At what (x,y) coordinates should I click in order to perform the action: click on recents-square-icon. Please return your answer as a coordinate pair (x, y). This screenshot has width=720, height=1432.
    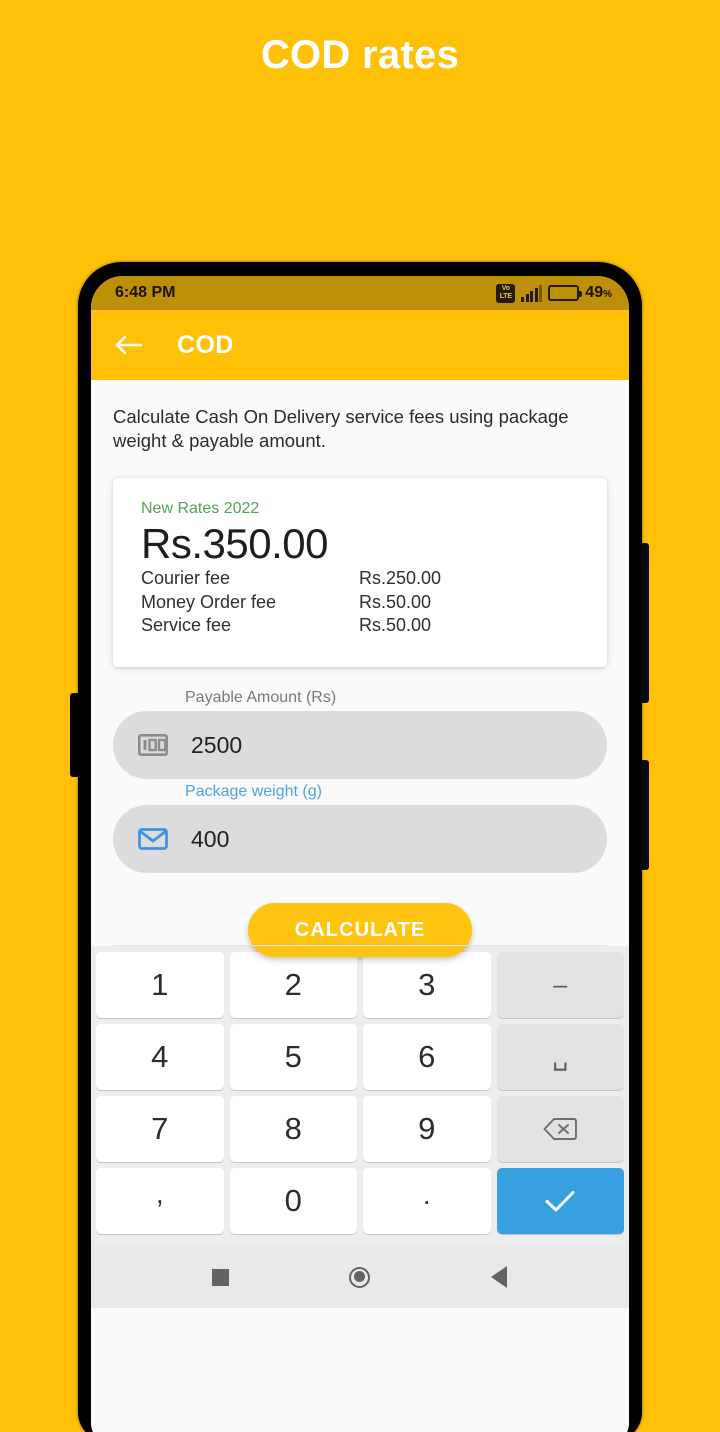
    Looking at the image, I should click on (221, 1277).